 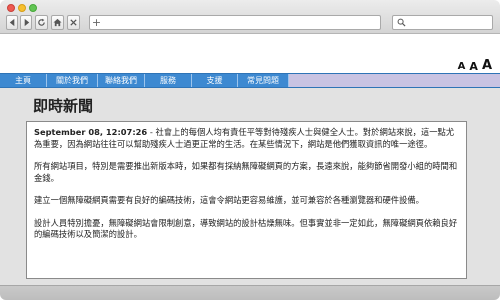 I want to click on reload-button, so click(x=41, y=22).